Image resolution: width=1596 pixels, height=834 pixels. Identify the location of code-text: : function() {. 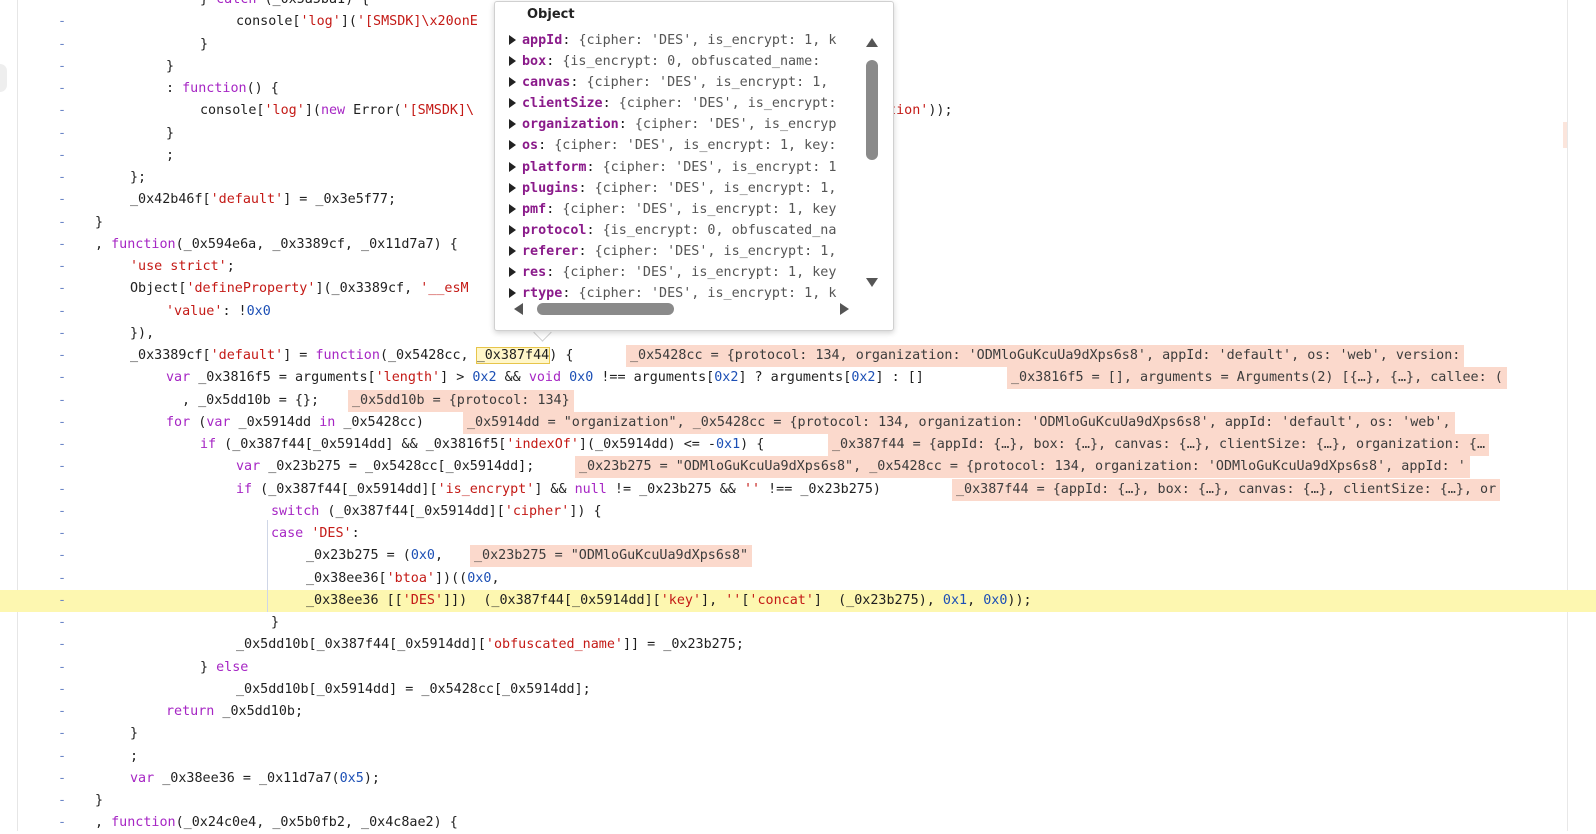
(222, 88).